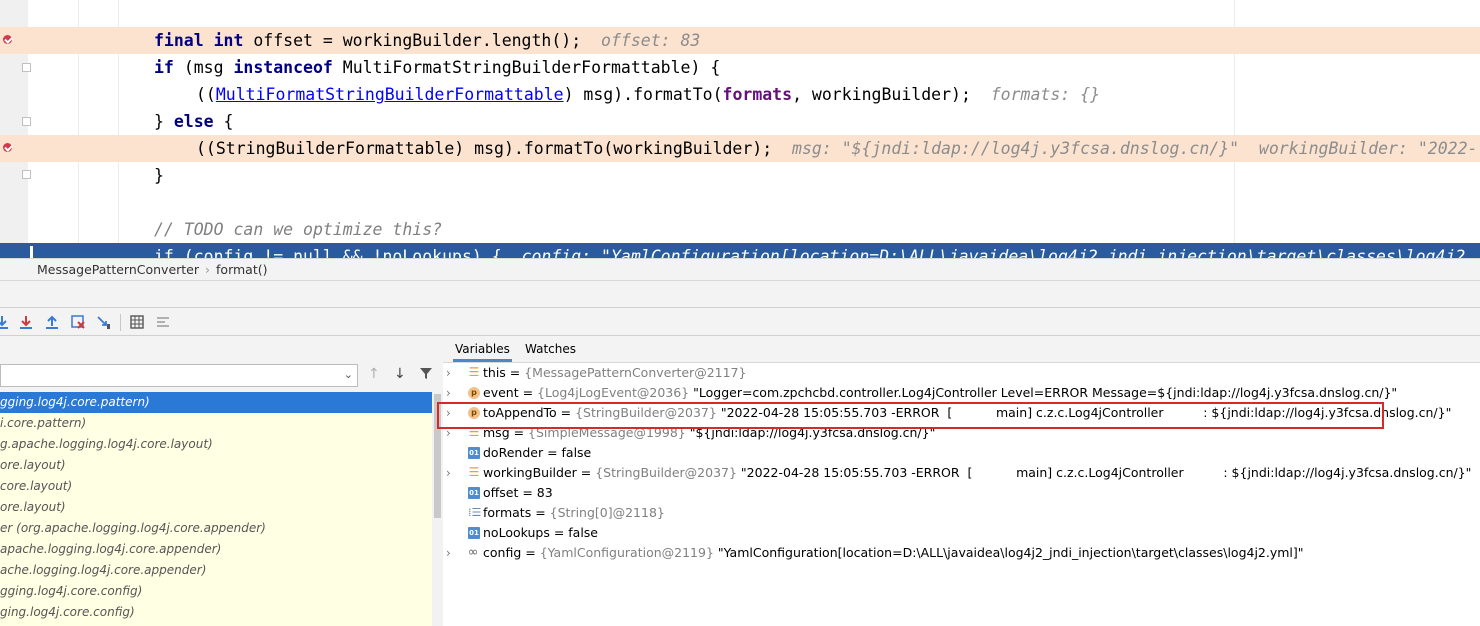 This screenshot has width=1480, height=626. What do you see at coordinates (537, 453) in the screenshot?
I see `variable-text: doRender = false` at bounding box center [537, 453].